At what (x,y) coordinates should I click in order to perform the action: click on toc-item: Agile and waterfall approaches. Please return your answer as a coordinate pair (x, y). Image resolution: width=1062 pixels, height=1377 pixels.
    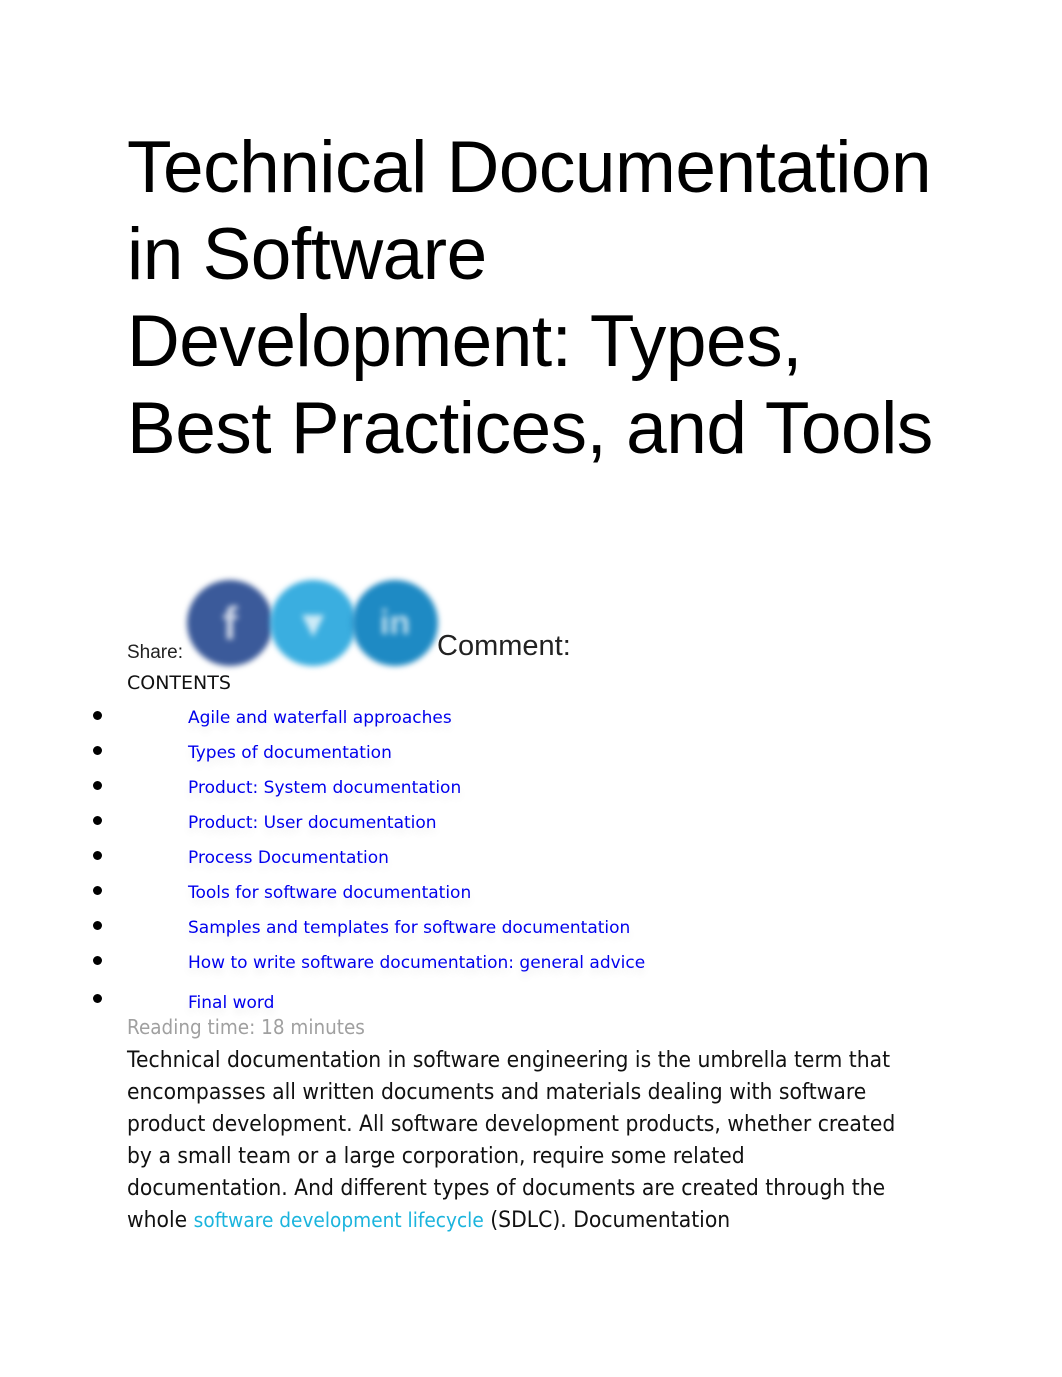
    Looking at the image, I should click on (450, 720).